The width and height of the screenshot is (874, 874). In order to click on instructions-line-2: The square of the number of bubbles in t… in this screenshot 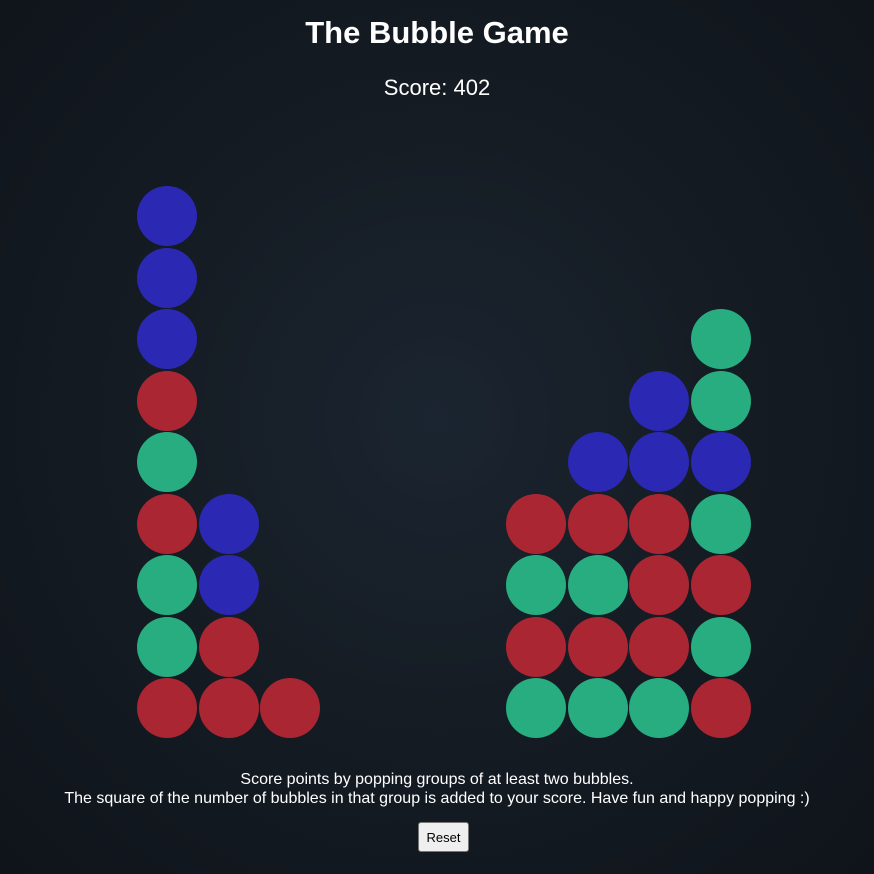, I will do `click(437, 798)`.